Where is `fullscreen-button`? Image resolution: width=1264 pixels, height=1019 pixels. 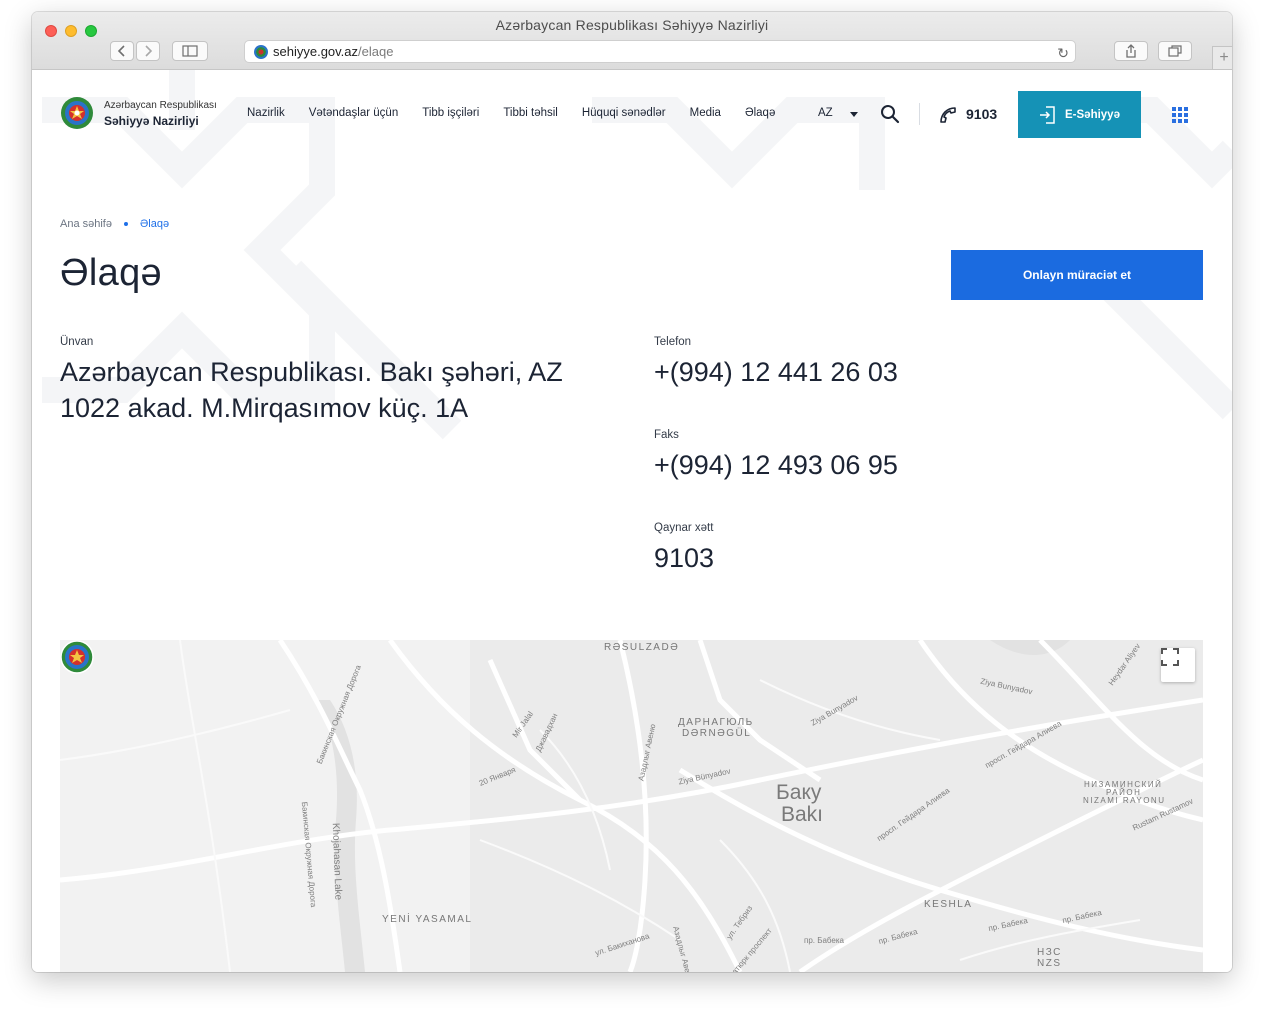
fullscreen-button is located at coordinates (1178, 665).